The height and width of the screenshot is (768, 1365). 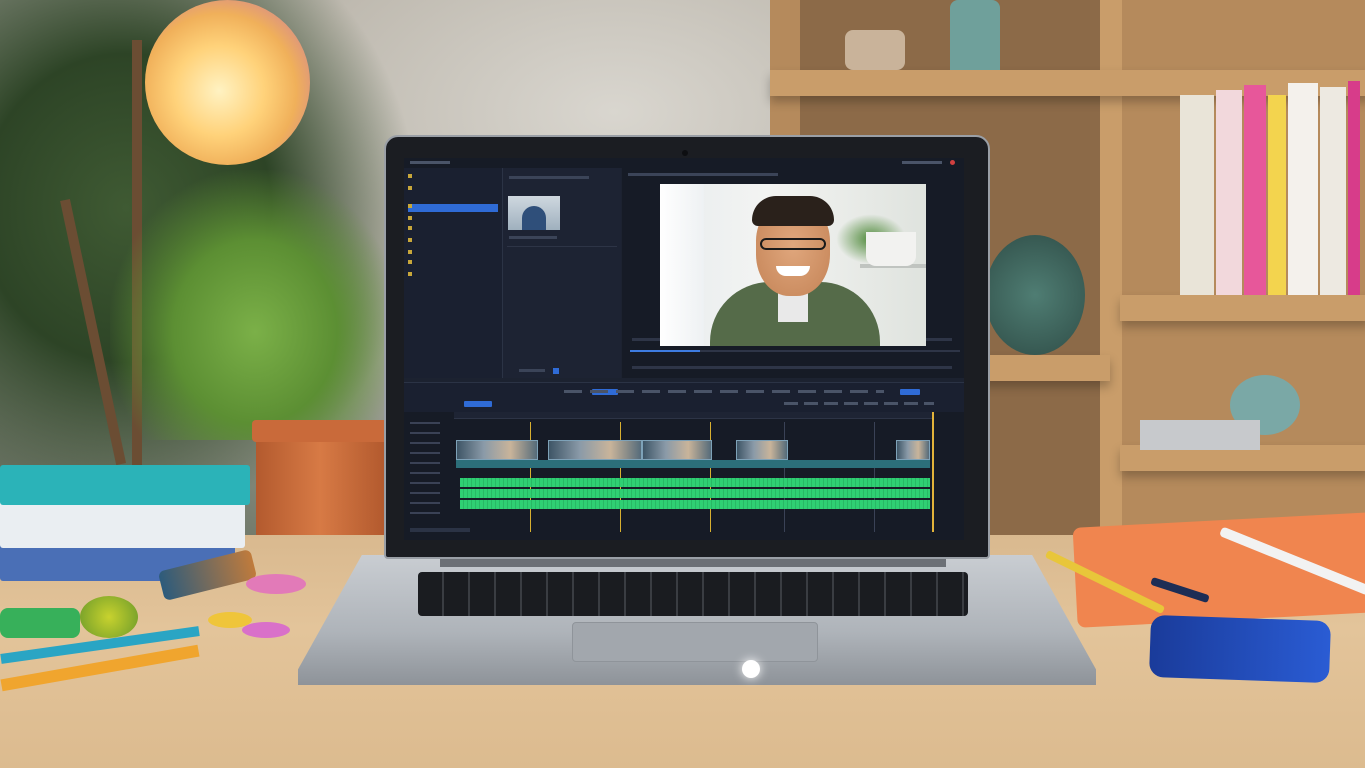 I want to click on text-icon, so click(x=410, y=218).